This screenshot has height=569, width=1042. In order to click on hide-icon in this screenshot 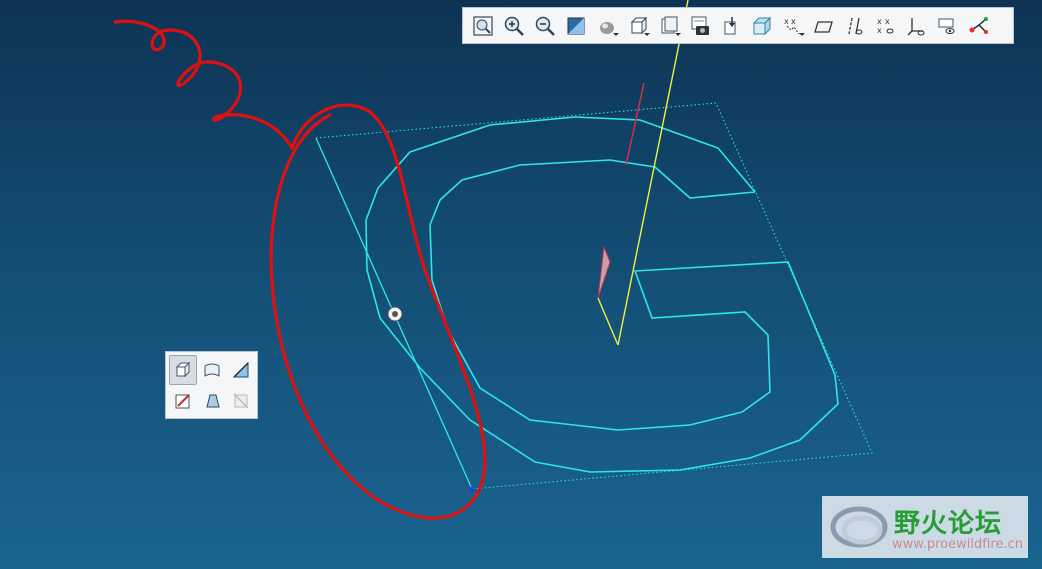, I will do `click(241, 401)`.